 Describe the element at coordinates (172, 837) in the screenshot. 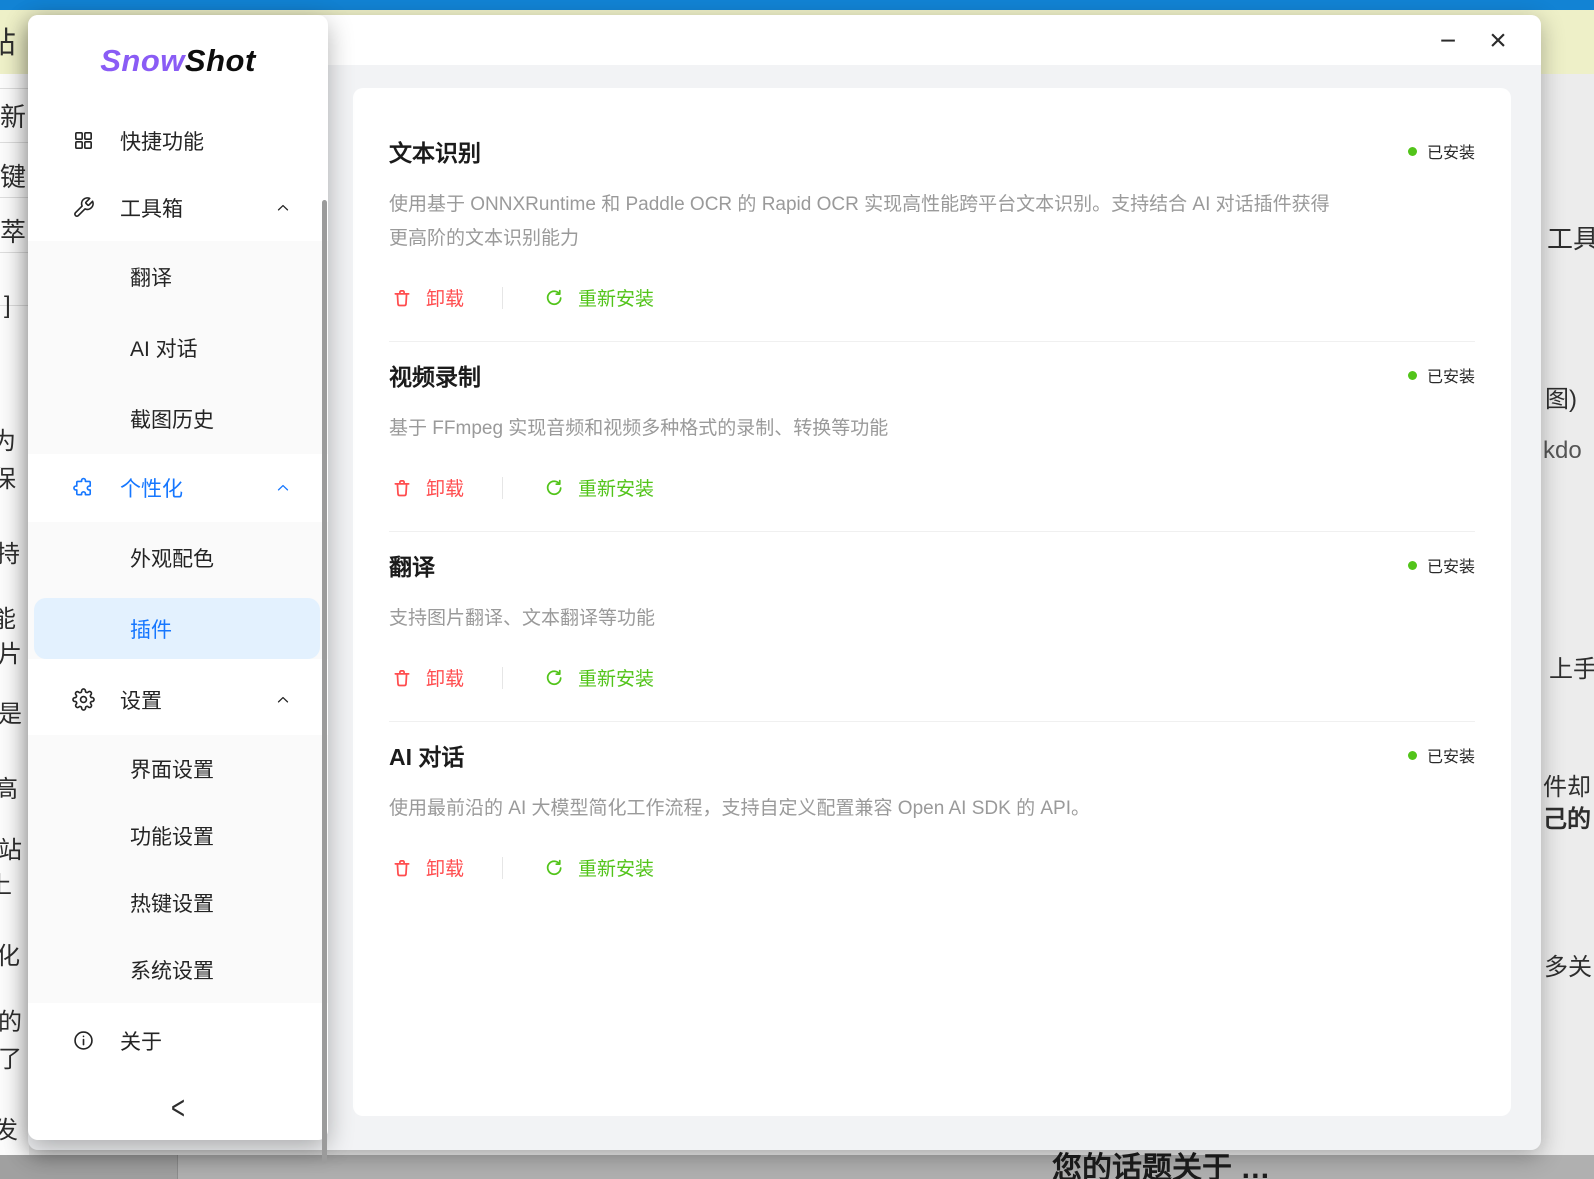

I see `sidebar-item-label: 功能设置` at that location.